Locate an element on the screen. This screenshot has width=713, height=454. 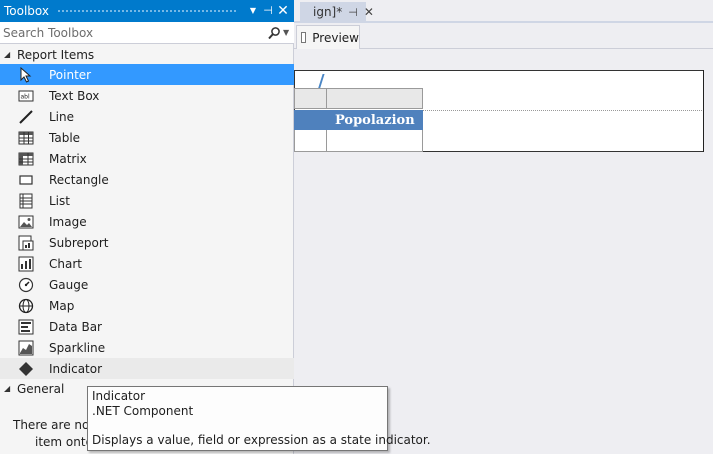
window-options-icon: ▼ is located at coordinates (253, 11).